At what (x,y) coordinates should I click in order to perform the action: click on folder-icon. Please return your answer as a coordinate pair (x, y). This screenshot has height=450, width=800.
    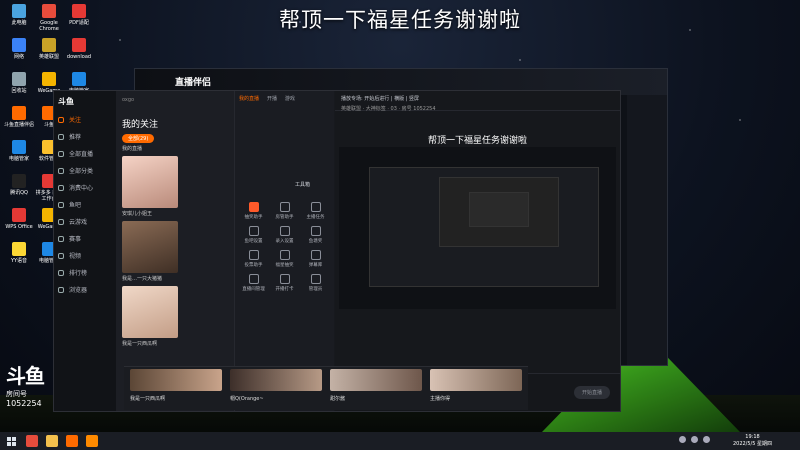
    Looking at the image, I should click on (52, 441).